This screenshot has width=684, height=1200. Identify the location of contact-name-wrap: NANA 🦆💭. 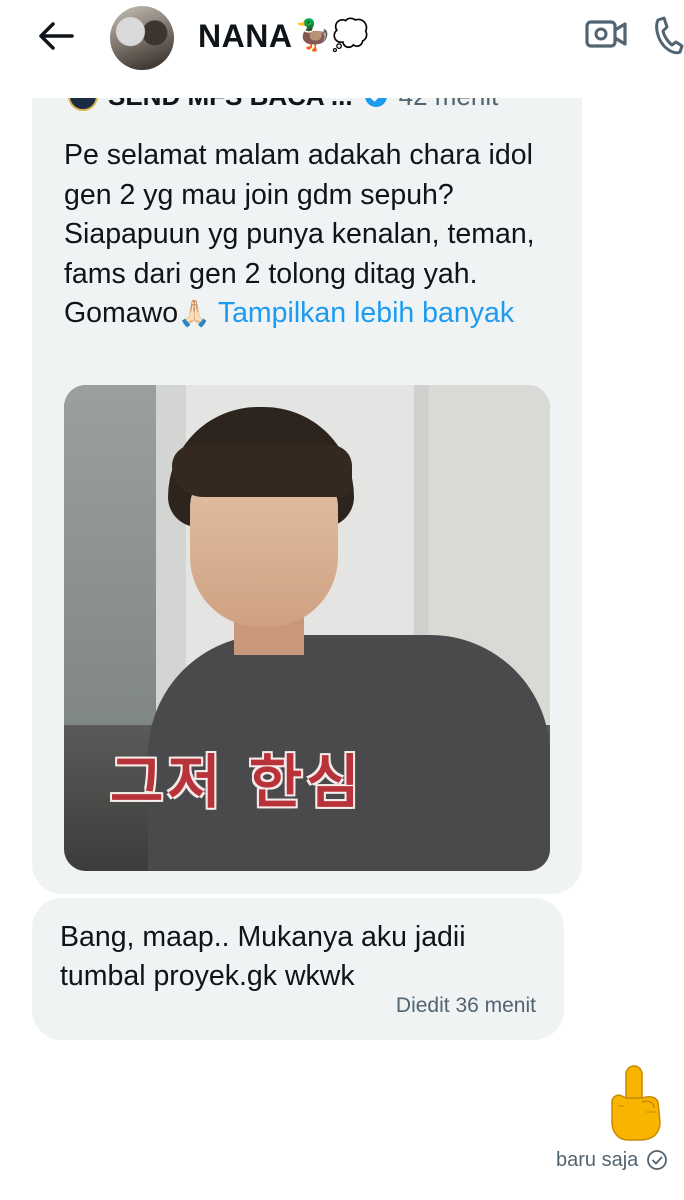
(283, 36).